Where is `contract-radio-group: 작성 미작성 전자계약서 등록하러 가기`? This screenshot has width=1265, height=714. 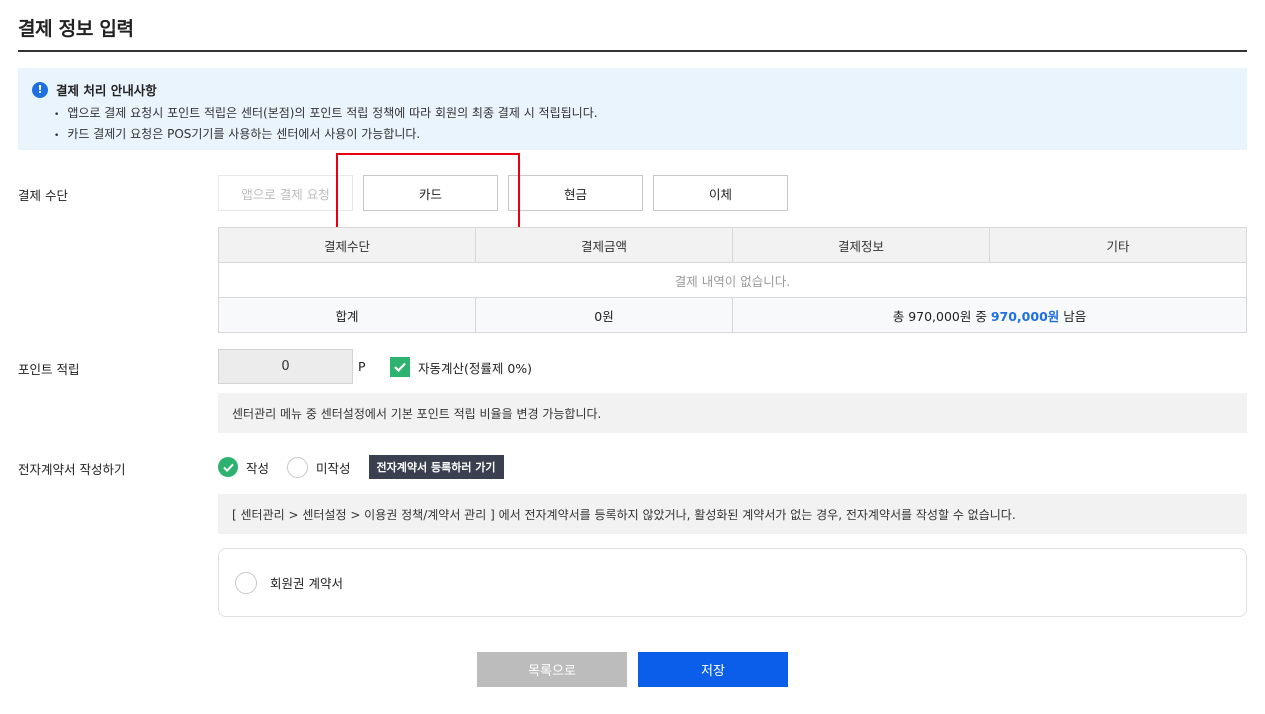 contract-radio-group: 작성 미작성 전자계약서 등록하러 가기 is located at coordinates (361, 467).